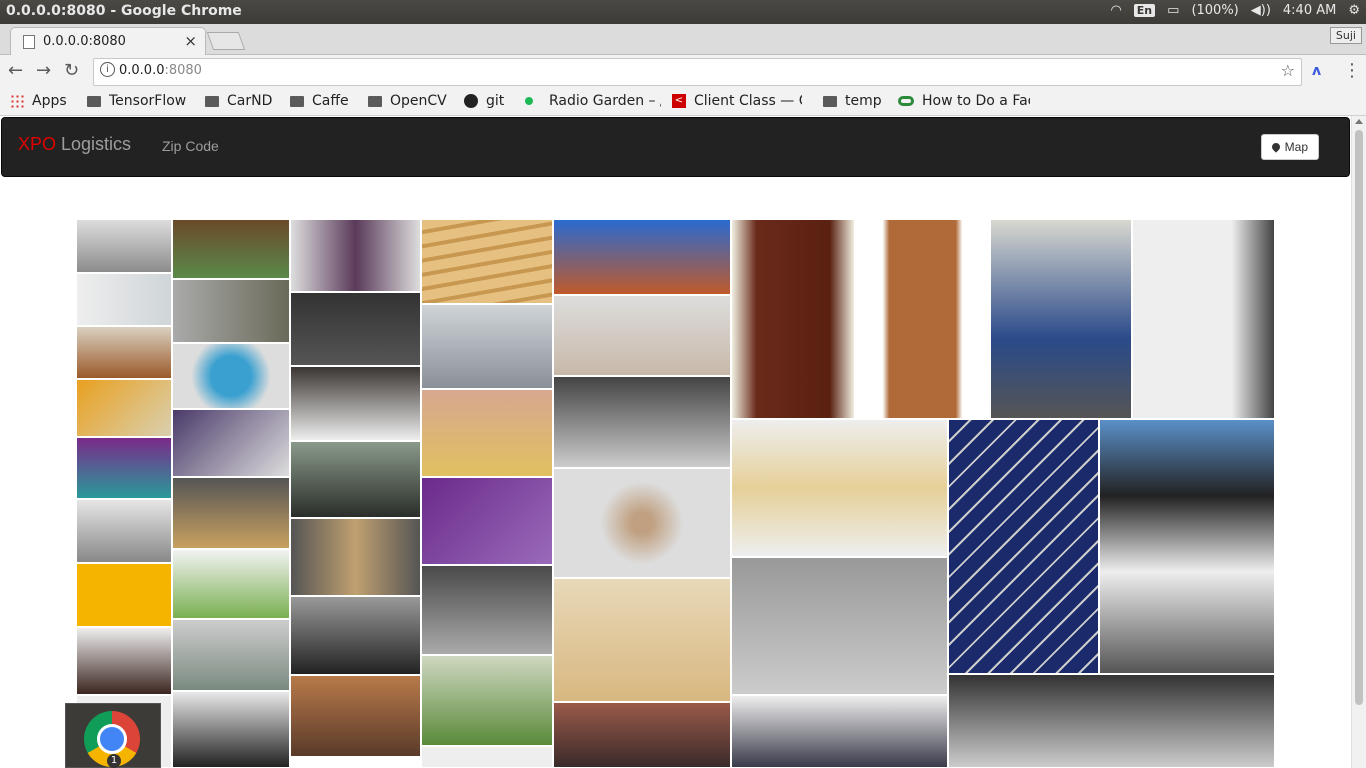 This screenshot has height=768, width=1366. Describe the element at coordinates (113, 735) in the screenshot. I see `dock-chrome-launcher: 1` at that location.